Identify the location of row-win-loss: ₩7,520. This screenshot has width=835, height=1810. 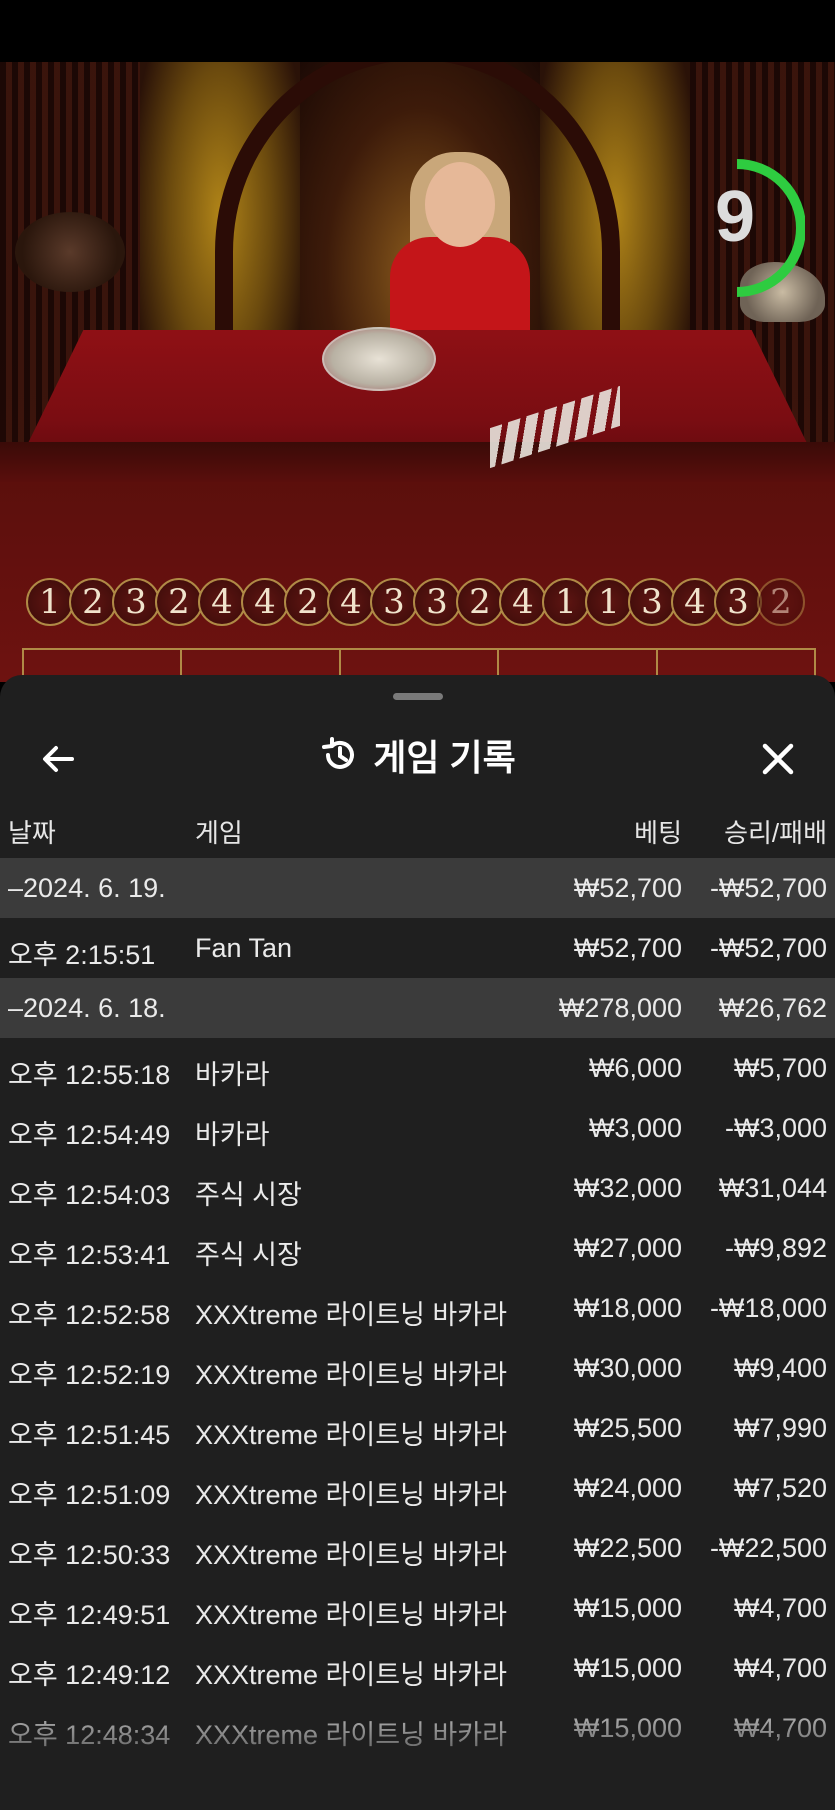
(780, 1488).